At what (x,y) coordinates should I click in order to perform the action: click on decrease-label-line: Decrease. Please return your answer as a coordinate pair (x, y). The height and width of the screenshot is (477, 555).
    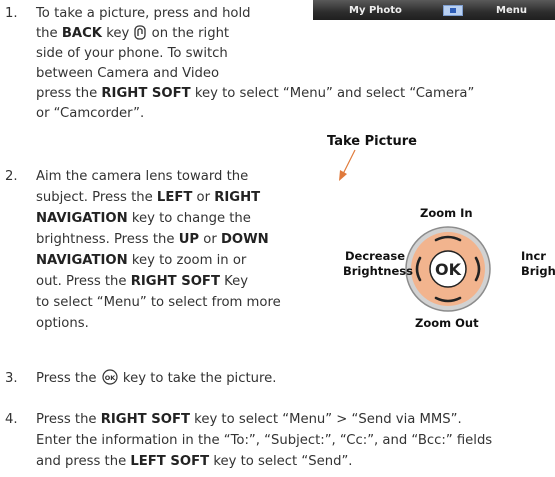
    Looking at the image, I should click on (375, 256).